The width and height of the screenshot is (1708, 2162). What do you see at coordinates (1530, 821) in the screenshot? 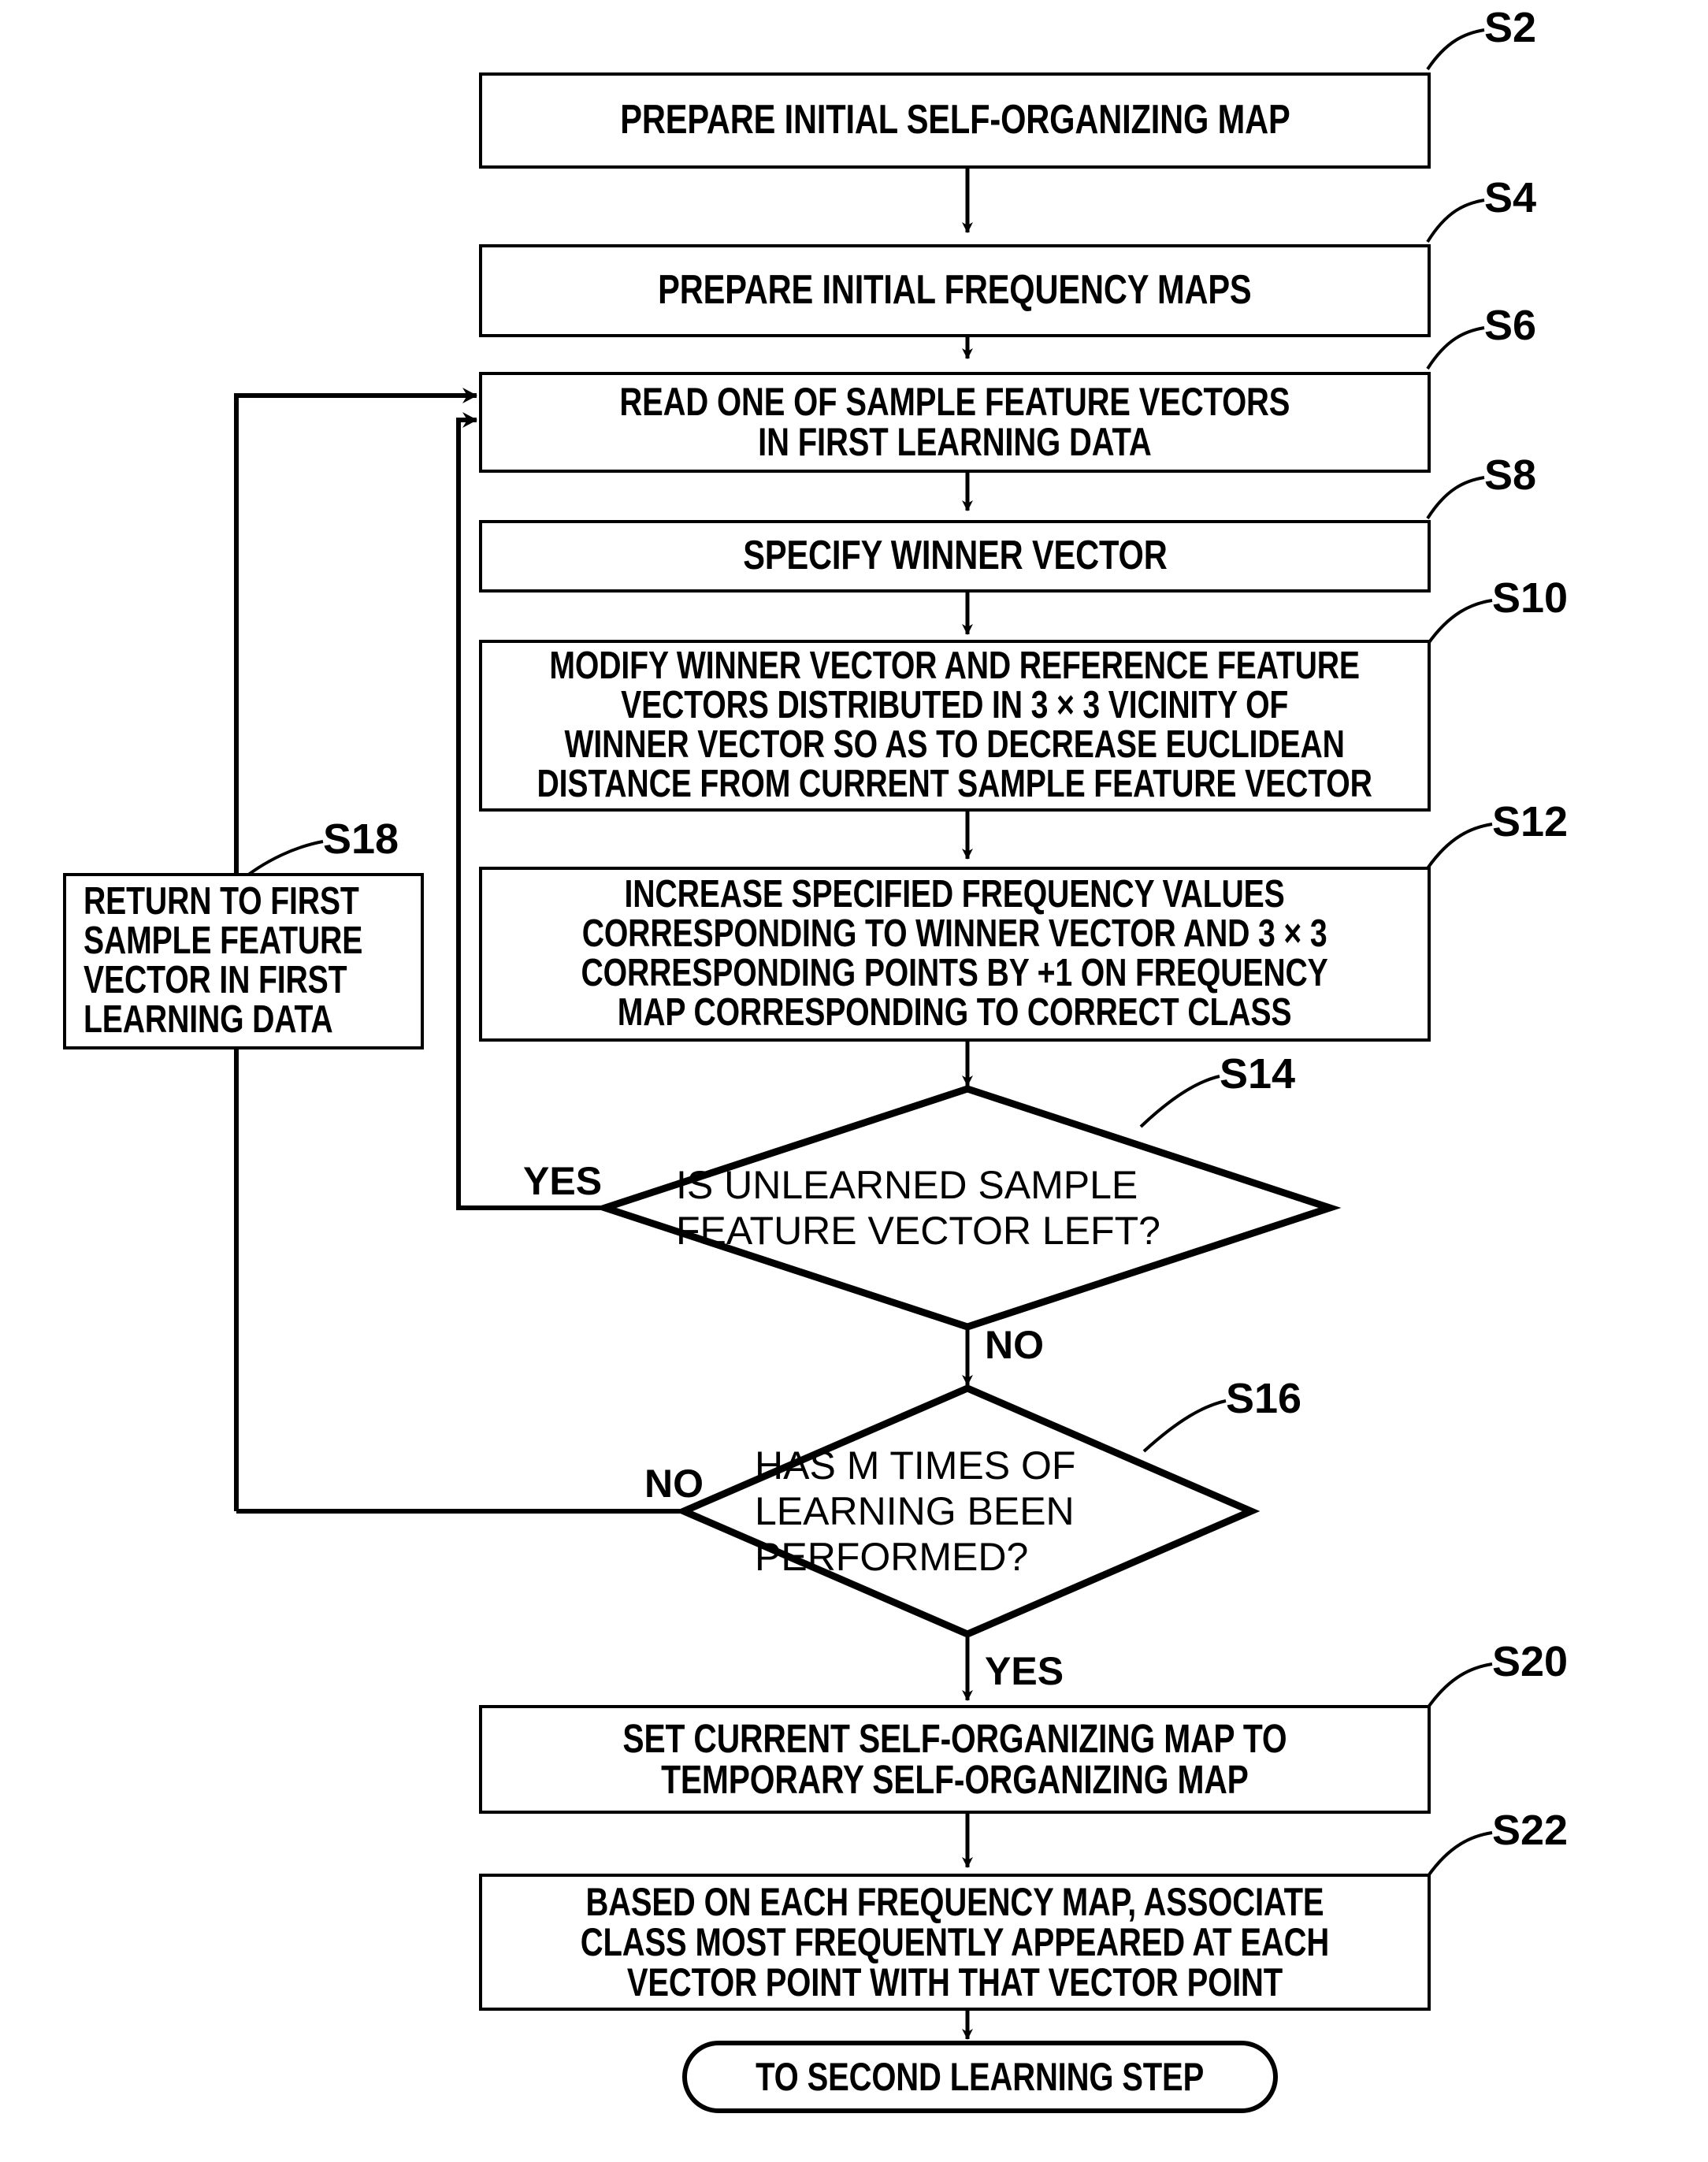
I see `step-ref-s12: S12` at bounding box center [1530, 821].